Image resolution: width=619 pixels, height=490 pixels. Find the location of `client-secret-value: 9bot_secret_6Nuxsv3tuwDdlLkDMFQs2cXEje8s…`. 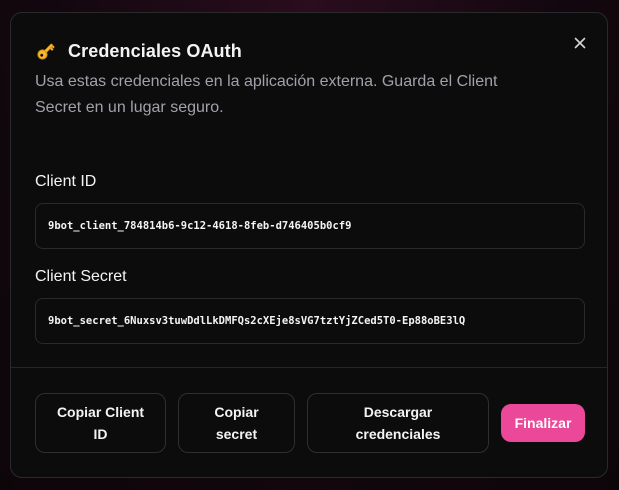

client-secret-value: 9bot_secret_6Nuxsv3tuwDdlLkDMFQs2cXEje8s… is located at coordinates (310, 321).